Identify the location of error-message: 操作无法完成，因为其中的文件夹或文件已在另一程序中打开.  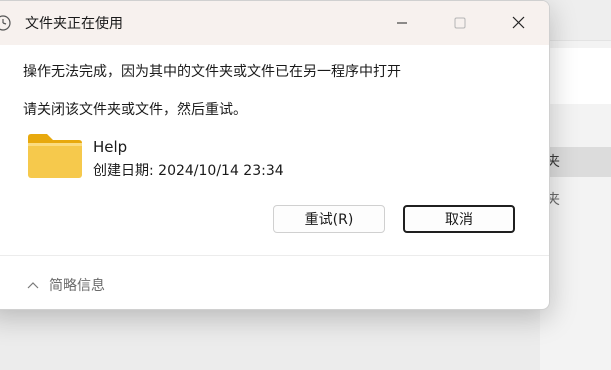
(212, 72).